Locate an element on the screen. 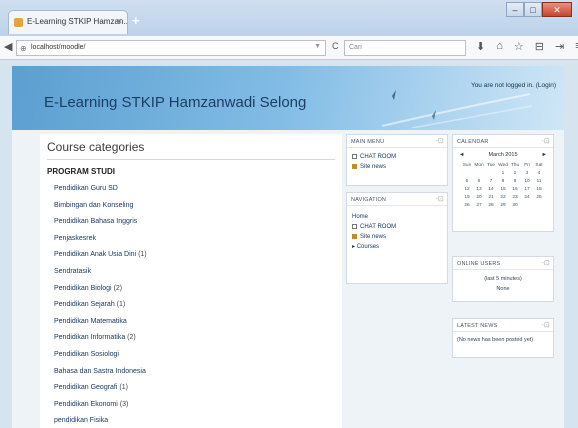  calendar-day: 13 is located at coordinates (479, 189).